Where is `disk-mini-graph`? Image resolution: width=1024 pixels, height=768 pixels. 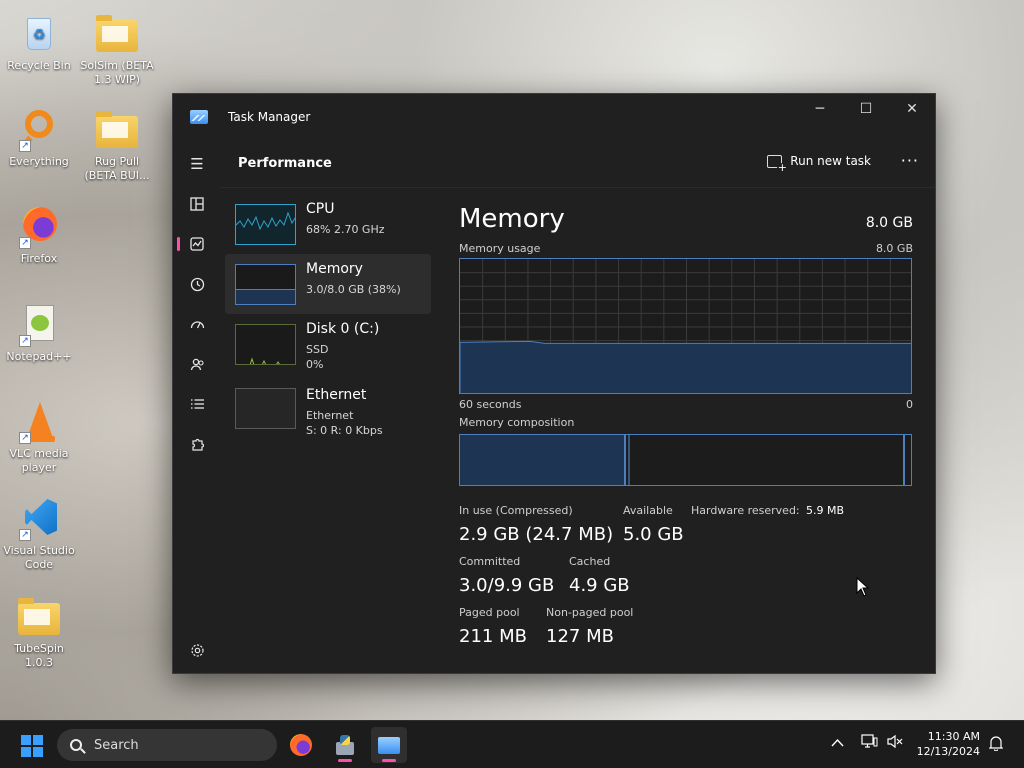
disk-mini-graph is located at coordinates (265, 344).